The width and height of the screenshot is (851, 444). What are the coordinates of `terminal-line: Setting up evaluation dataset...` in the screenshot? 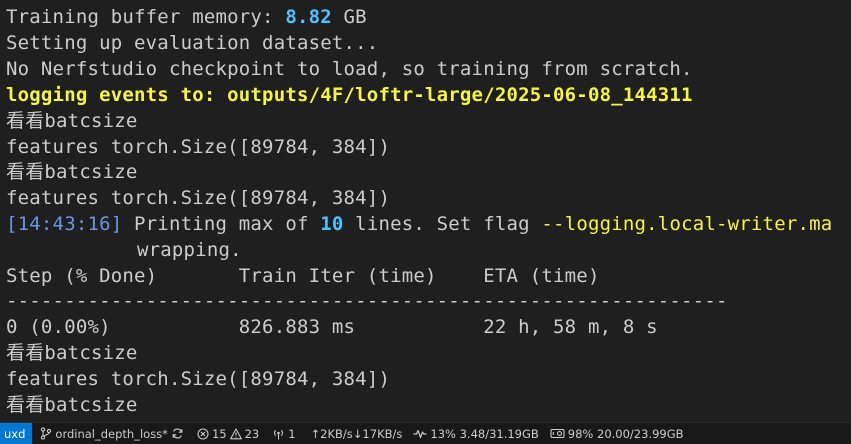 It's located at (192, 43).